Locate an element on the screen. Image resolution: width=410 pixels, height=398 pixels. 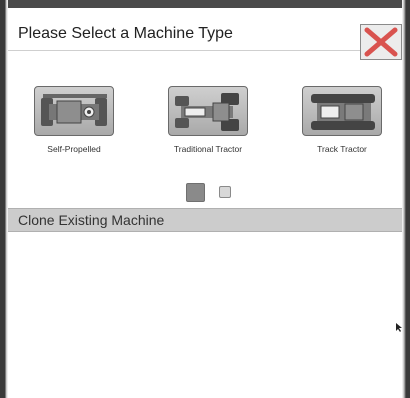
traditional-tractor-button is located at coordinates (208, 111).